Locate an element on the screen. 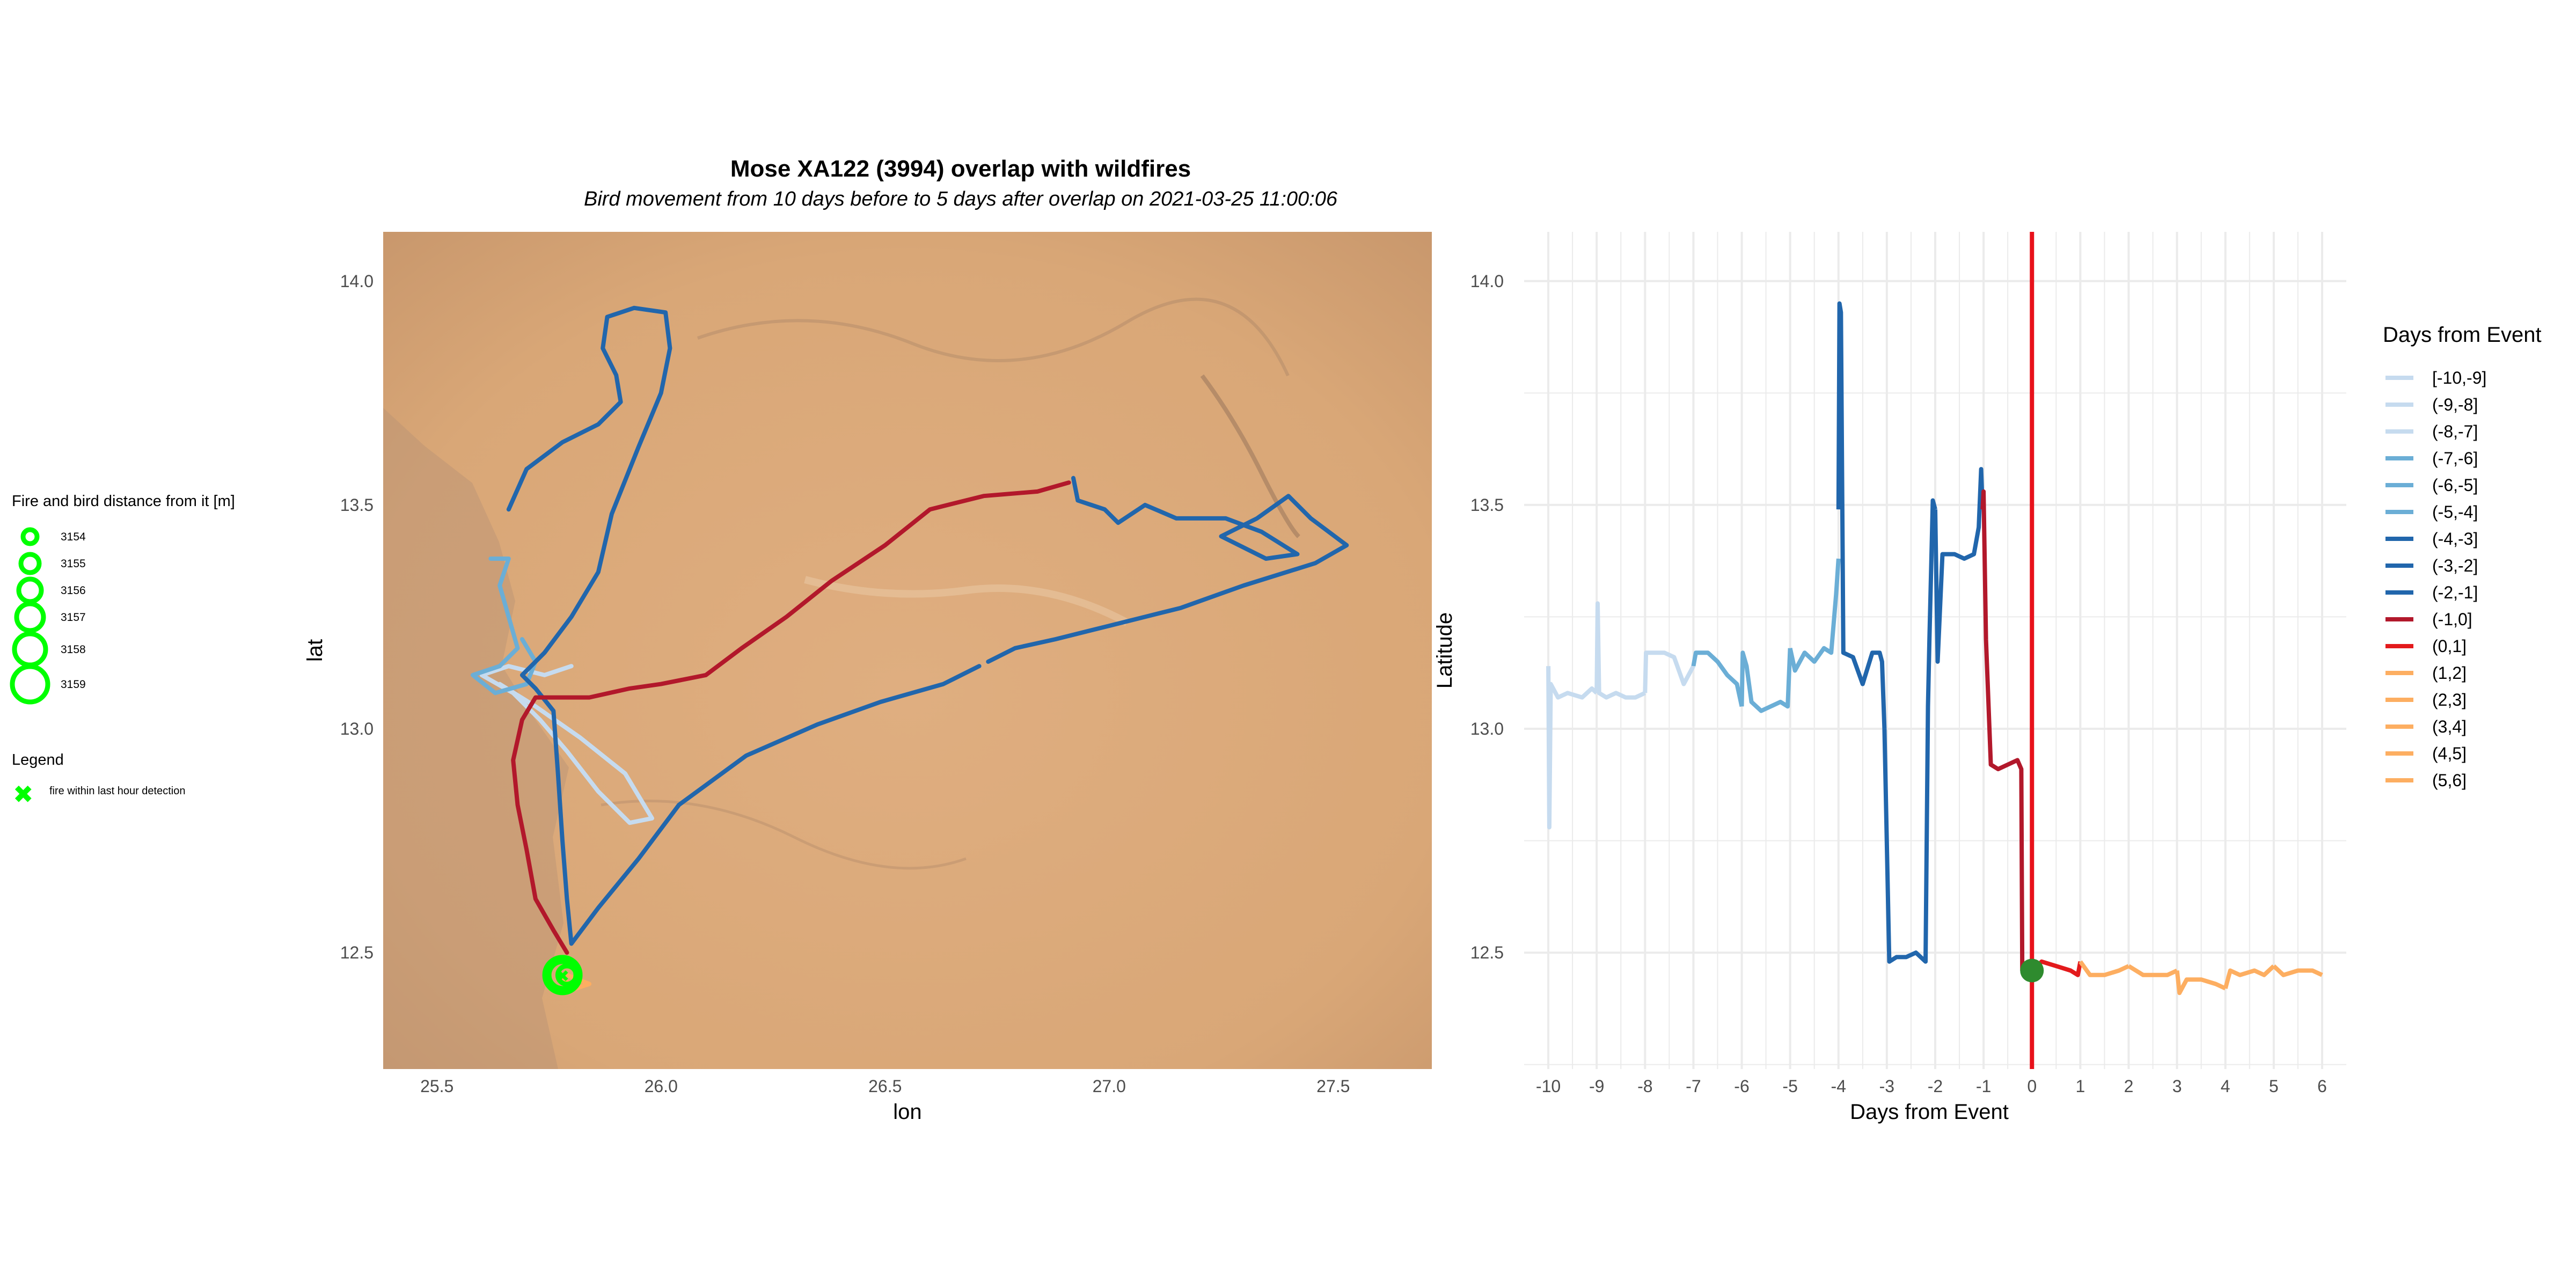  distance-legend-label: 3154 is located at coordinates (73, 537).